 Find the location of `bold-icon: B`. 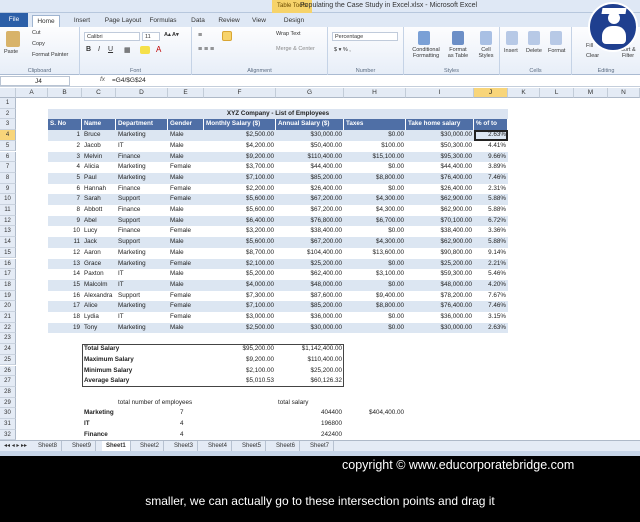

bold-icon: B is located at coordinates (88, 49).